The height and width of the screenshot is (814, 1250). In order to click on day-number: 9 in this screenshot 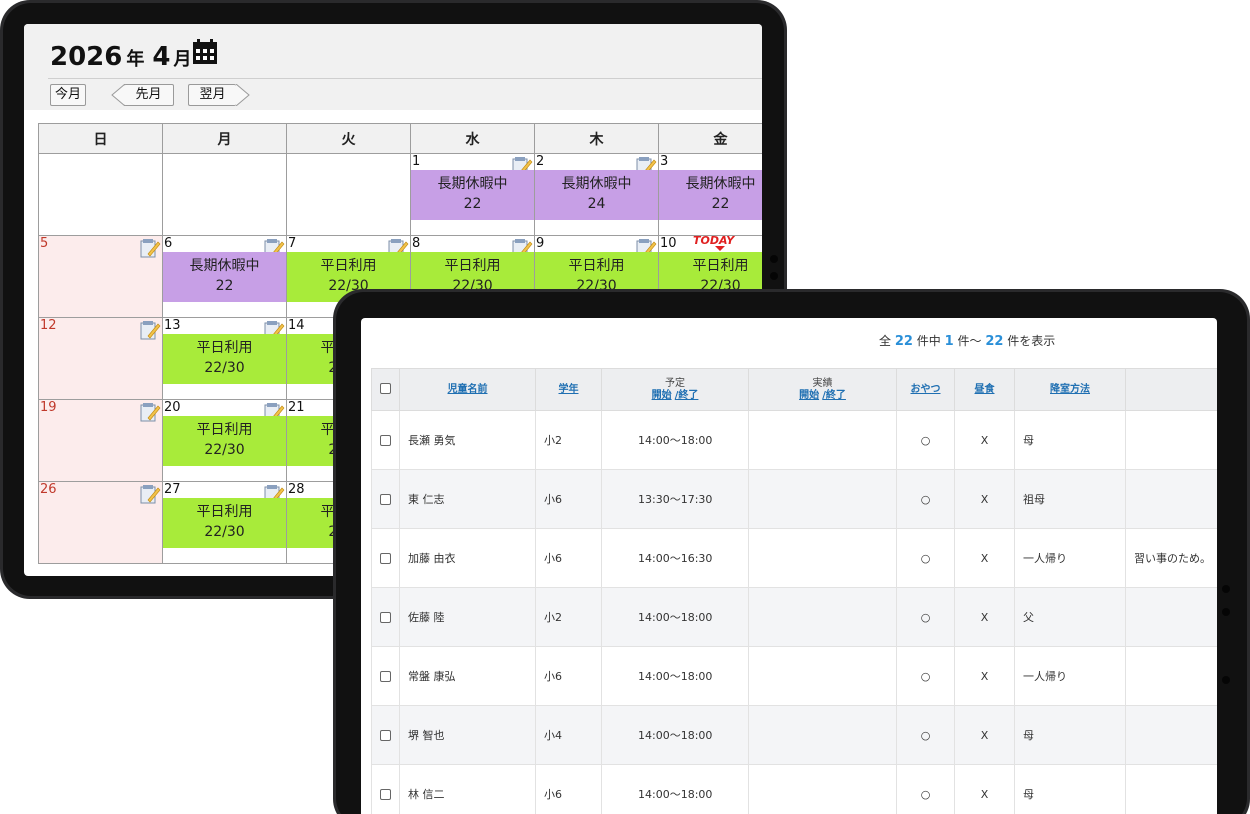, I will do `click(540, 243)`.